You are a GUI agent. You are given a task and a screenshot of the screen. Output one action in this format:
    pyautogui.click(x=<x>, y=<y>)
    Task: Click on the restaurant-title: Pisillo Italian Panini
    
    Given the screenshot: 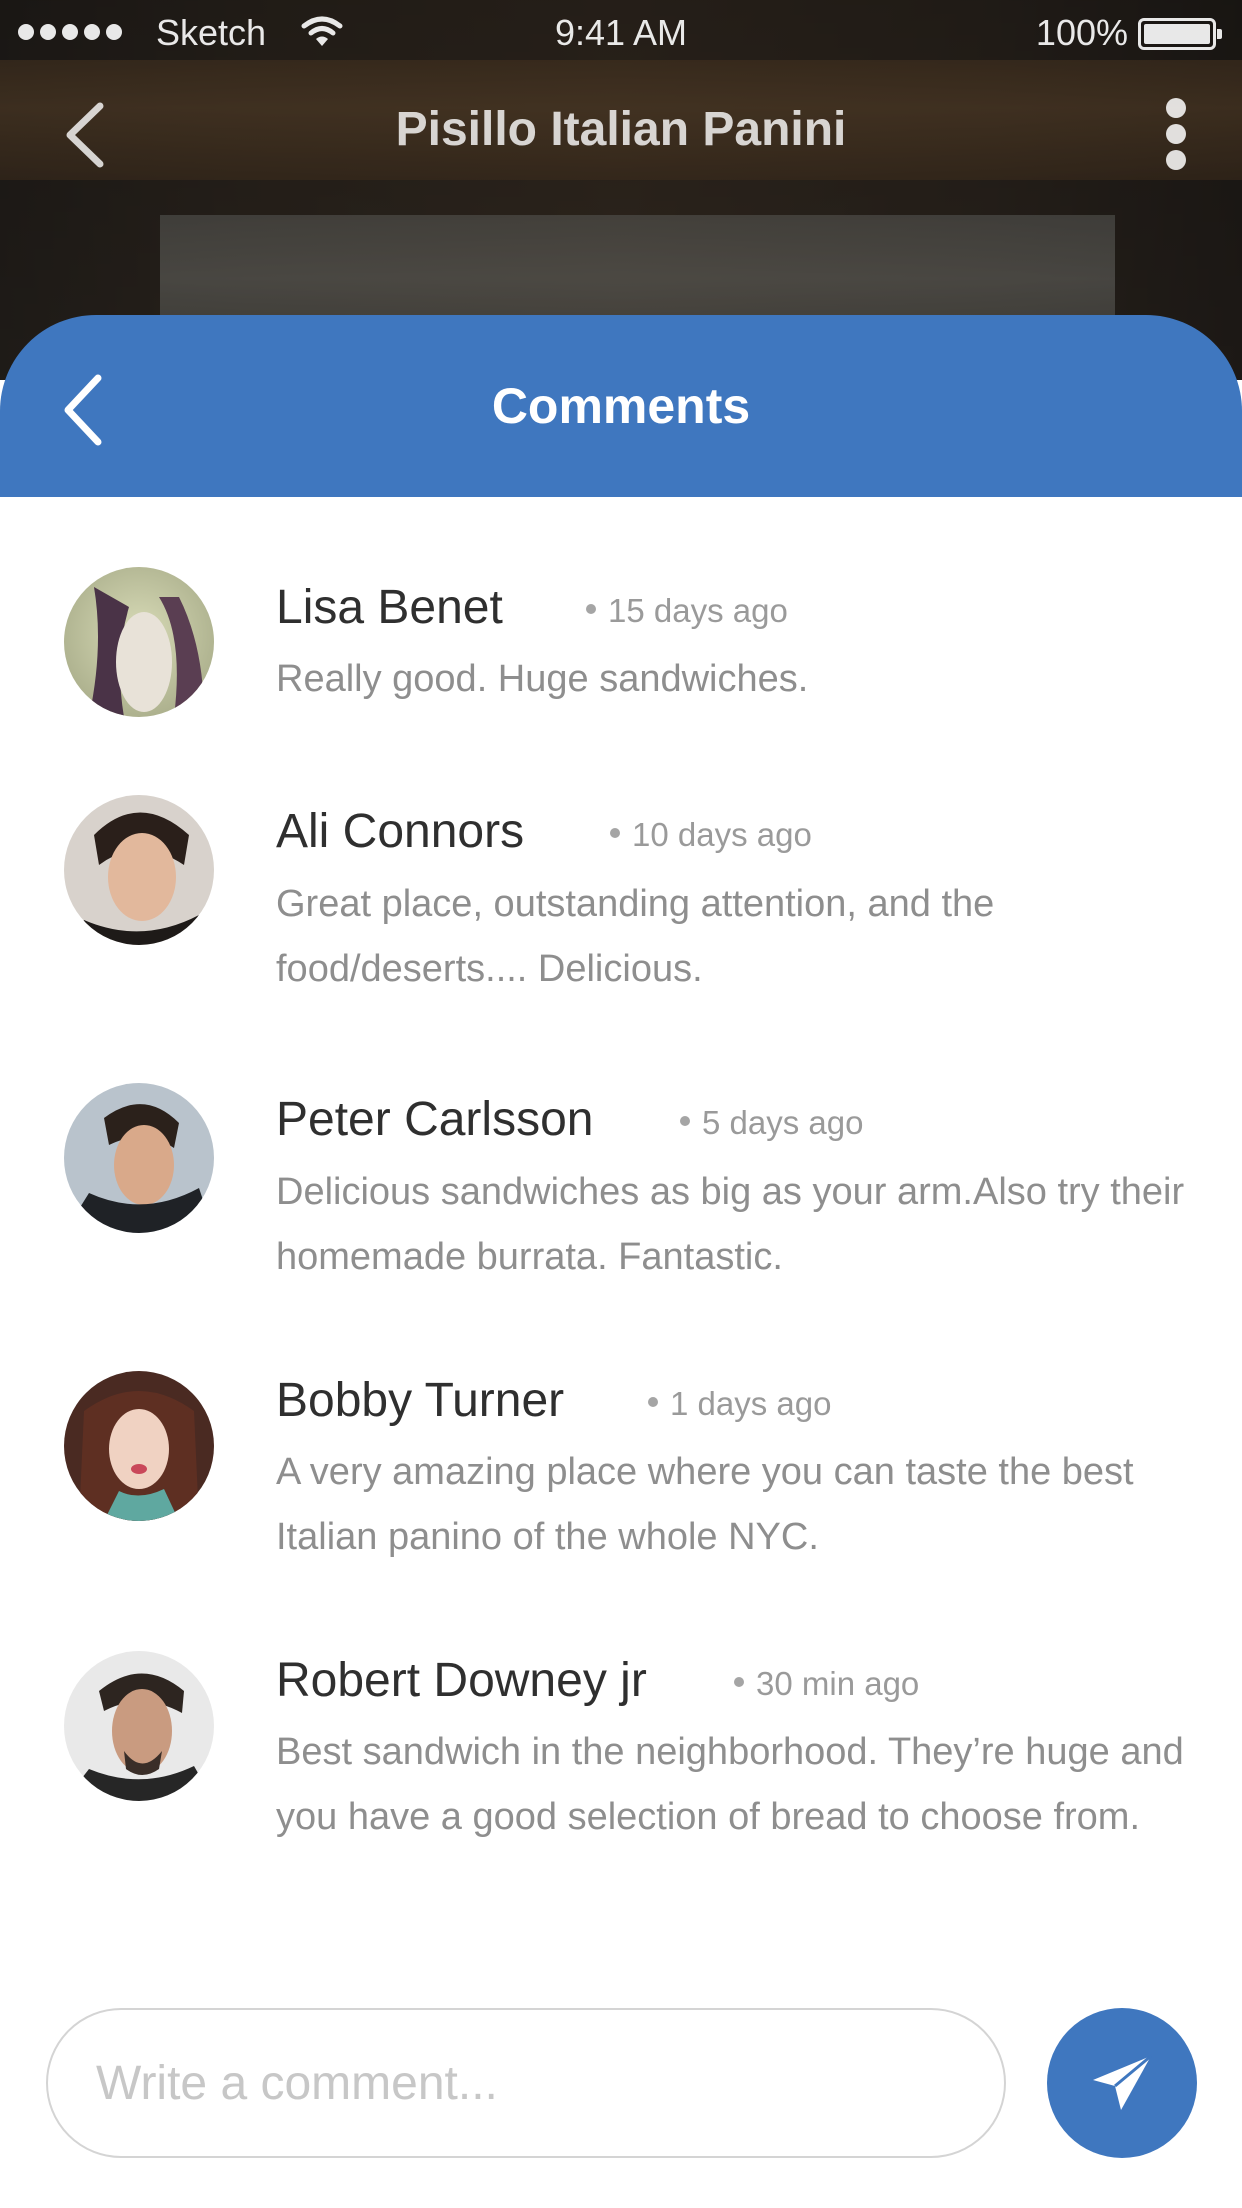 What is the action you would take?
    pyautogui.click(x=621, y=129)
    